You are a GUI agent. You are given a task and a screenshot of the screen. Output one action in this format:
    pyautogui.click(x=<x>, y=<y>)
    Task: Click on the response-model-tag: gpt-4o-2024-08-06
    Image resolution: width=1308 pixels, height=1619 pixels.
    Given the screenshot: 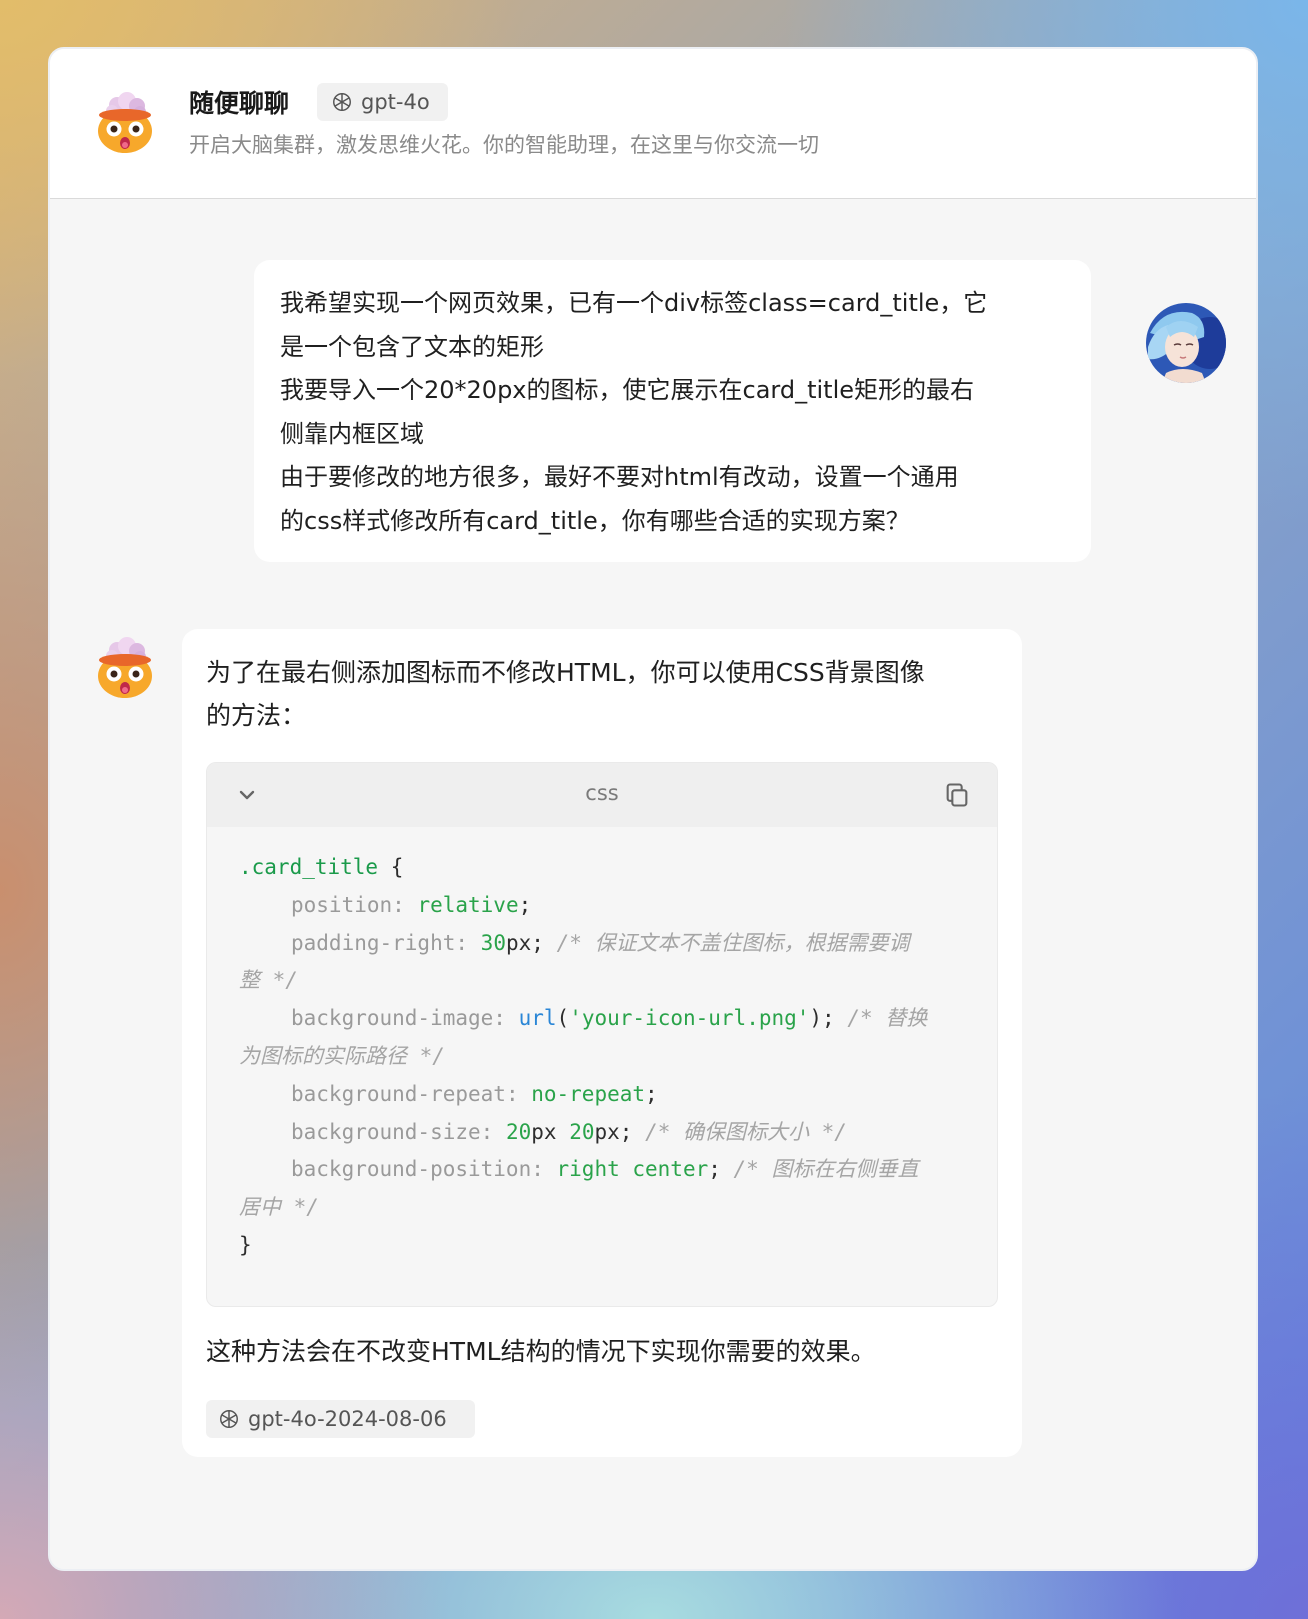 What is the action you would take?
    pyautogui.click(x=340, y=1419)
    